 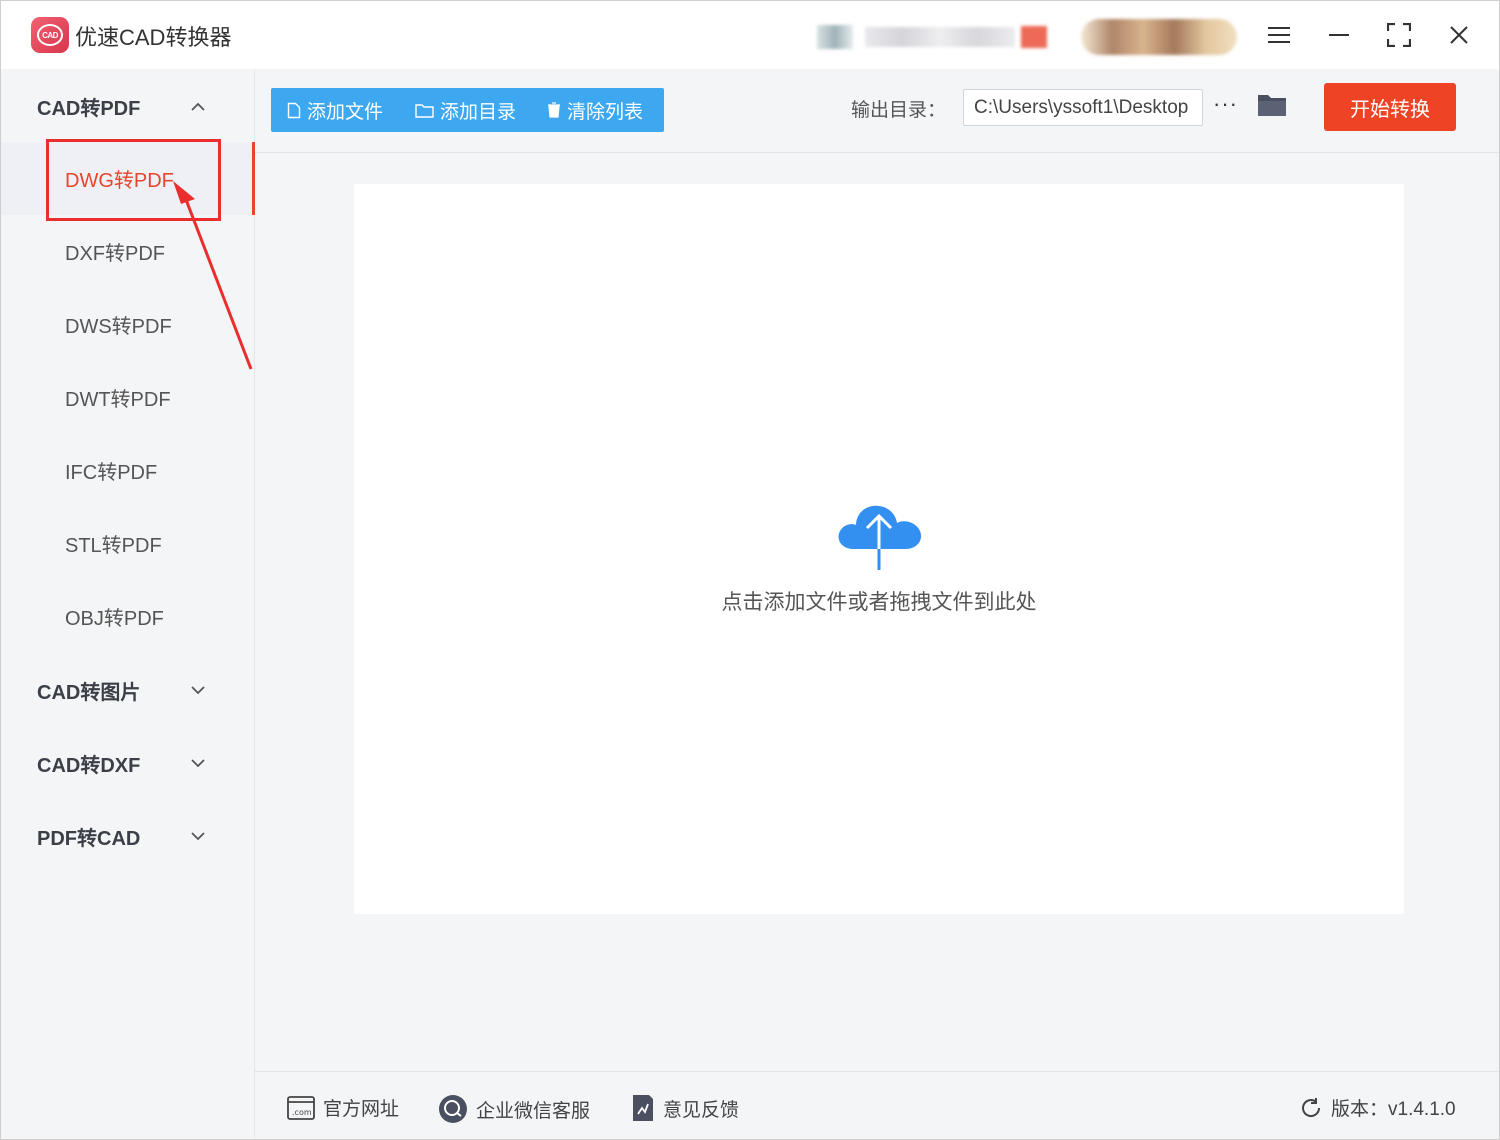 What do you see at coordinates (119, 181) in the screenshot?
I see `sidebar-item-label: DWG转PDF` at bounding box center [119, 181].